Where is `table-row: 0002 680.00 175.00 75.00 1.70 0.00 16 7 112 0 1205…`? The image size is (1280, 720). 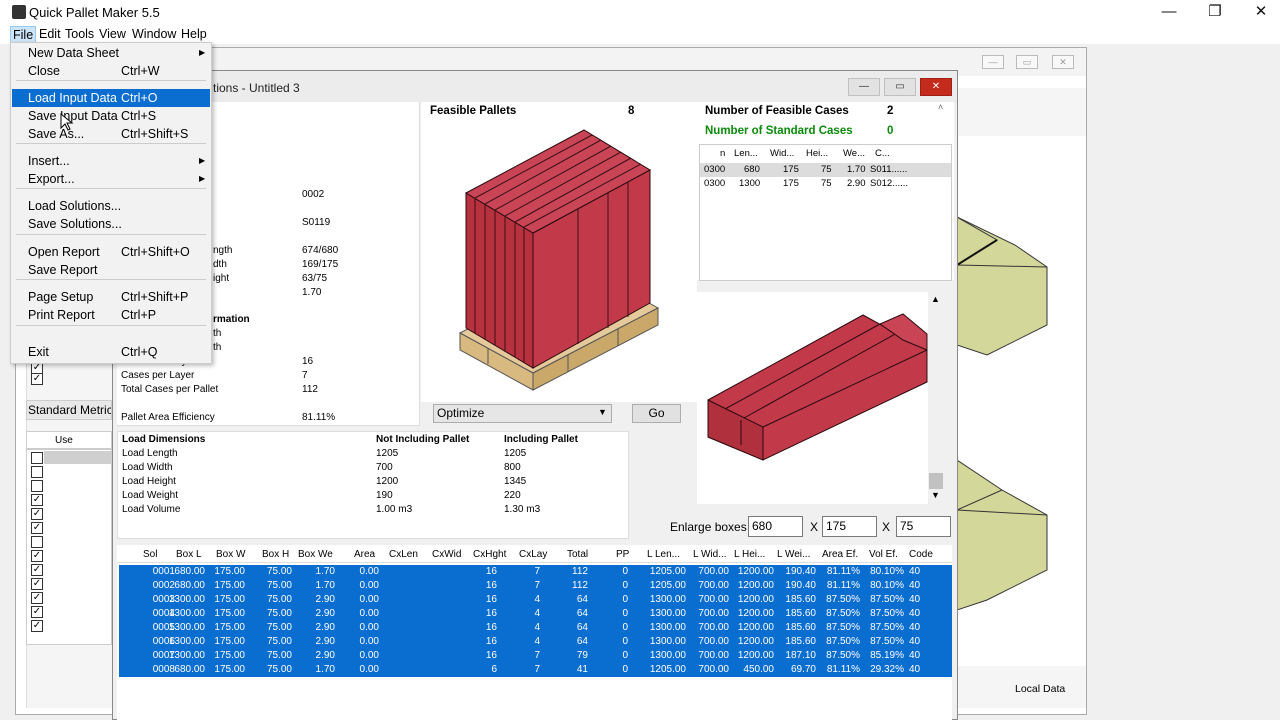
table-row: 0002 680.00 175.00 75.00 1.70 0.00 16 7 112 0 1205… is located at coordinates (535, 586).